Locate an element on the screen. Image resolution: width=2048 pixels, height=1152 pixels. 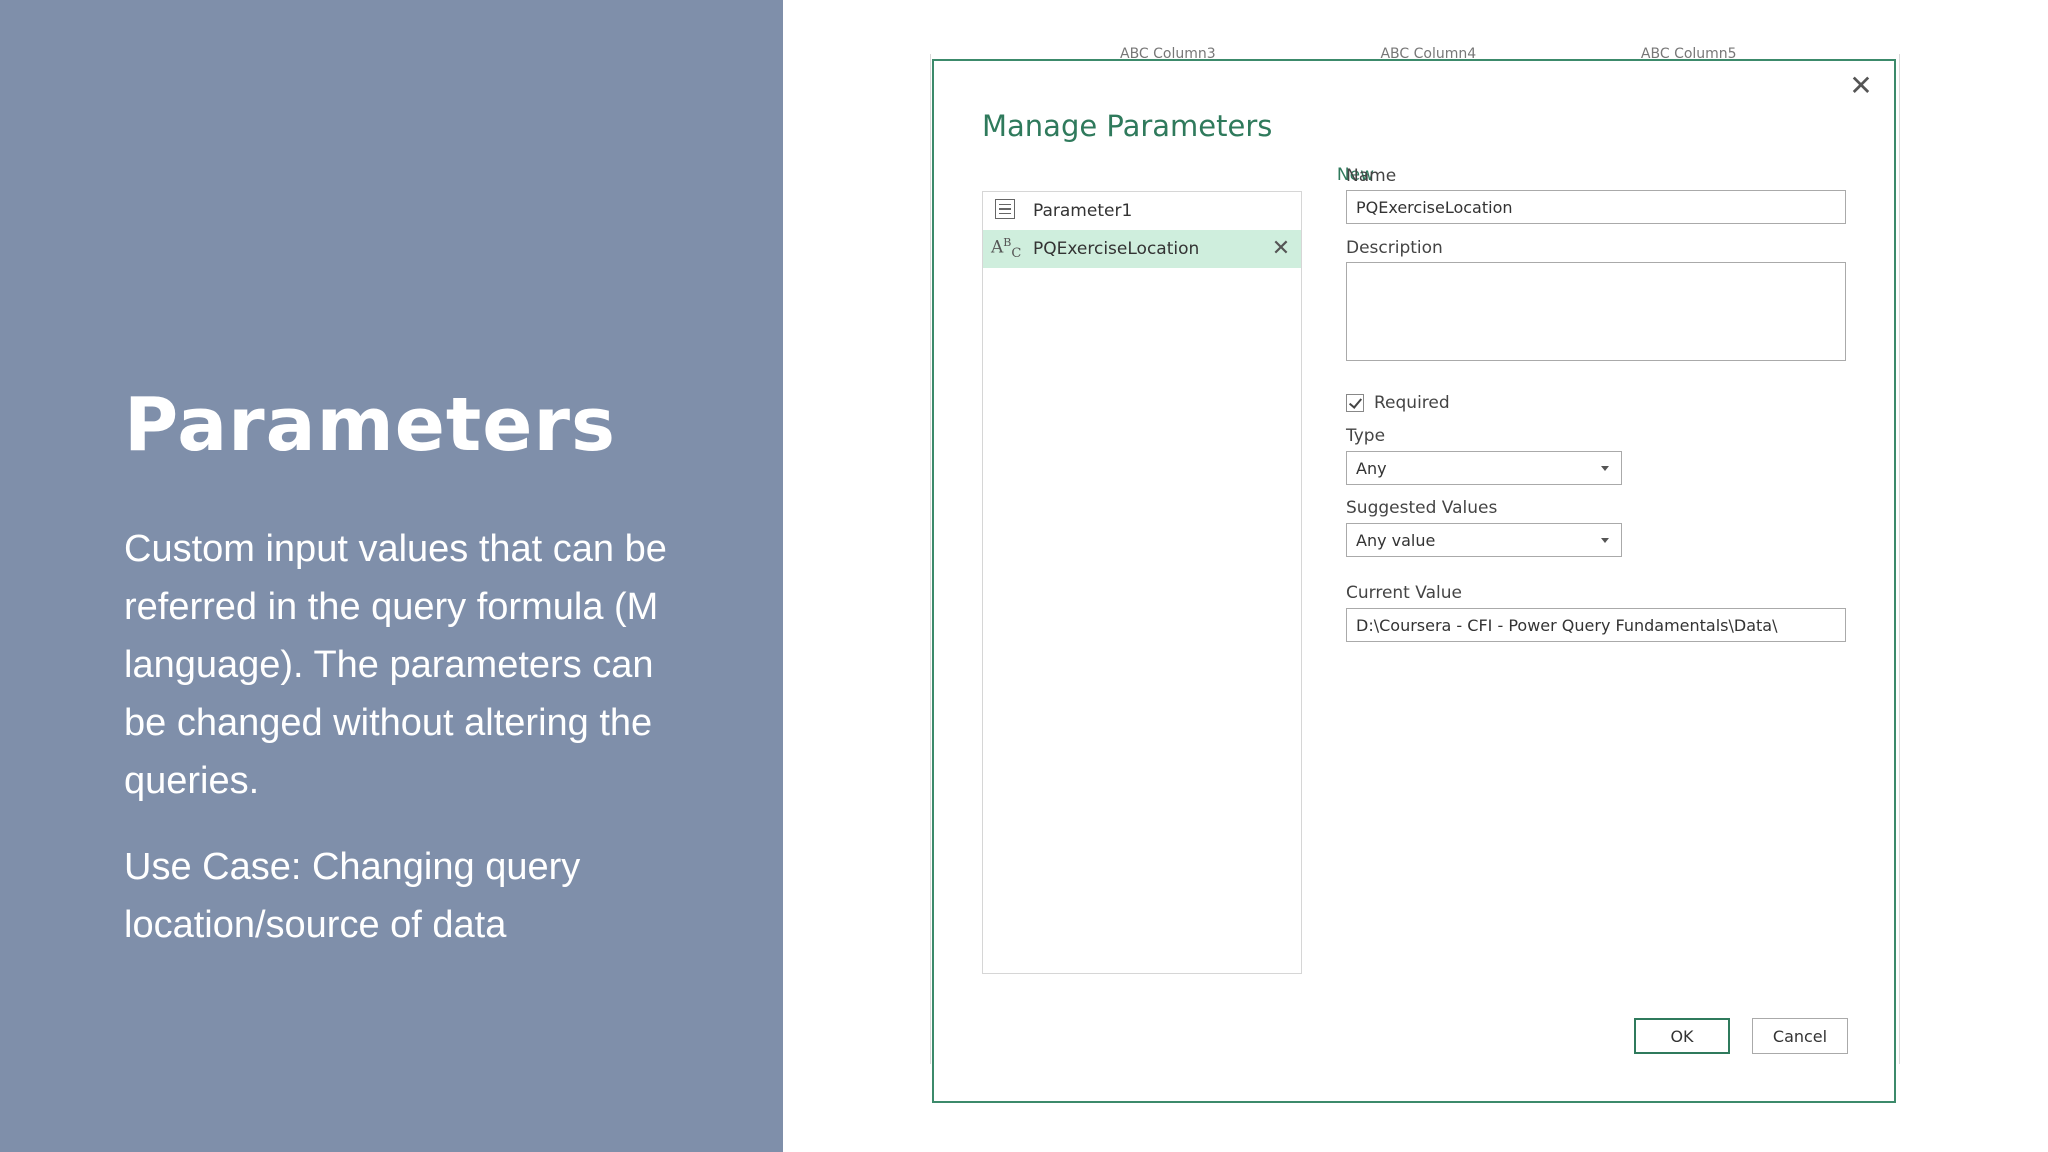
type-label: Type is located at coordinates (1366, 436).